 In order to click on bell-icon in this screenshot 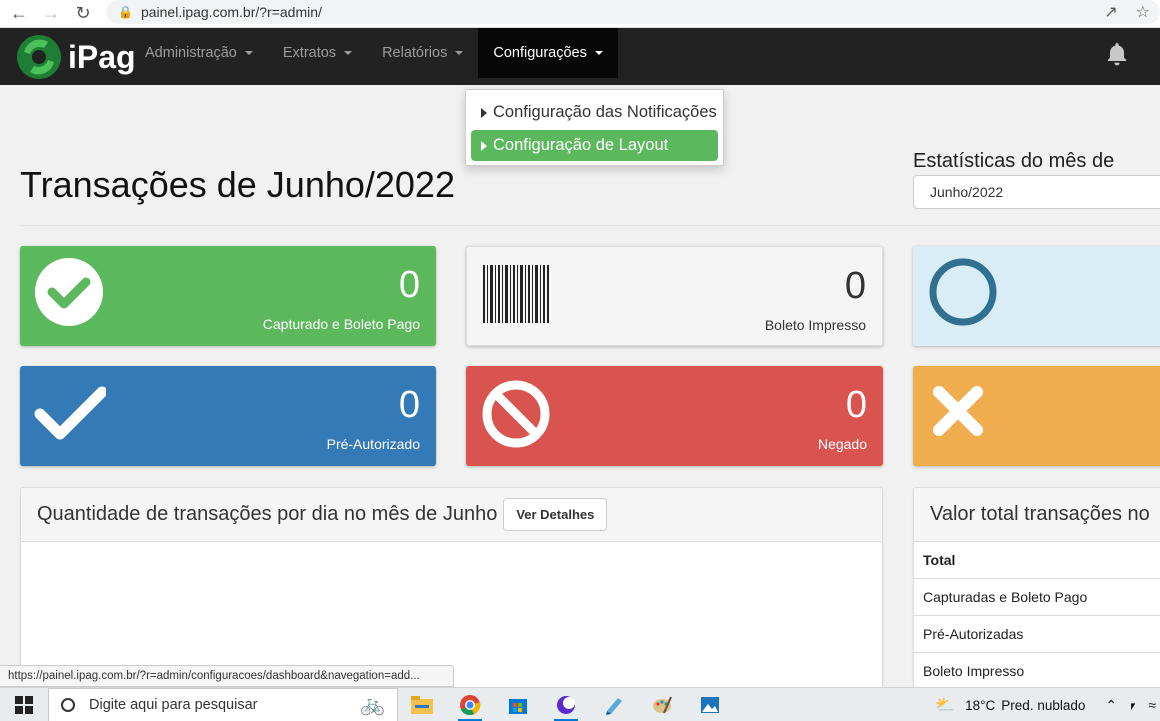, I will do `click(1117, 54)`.